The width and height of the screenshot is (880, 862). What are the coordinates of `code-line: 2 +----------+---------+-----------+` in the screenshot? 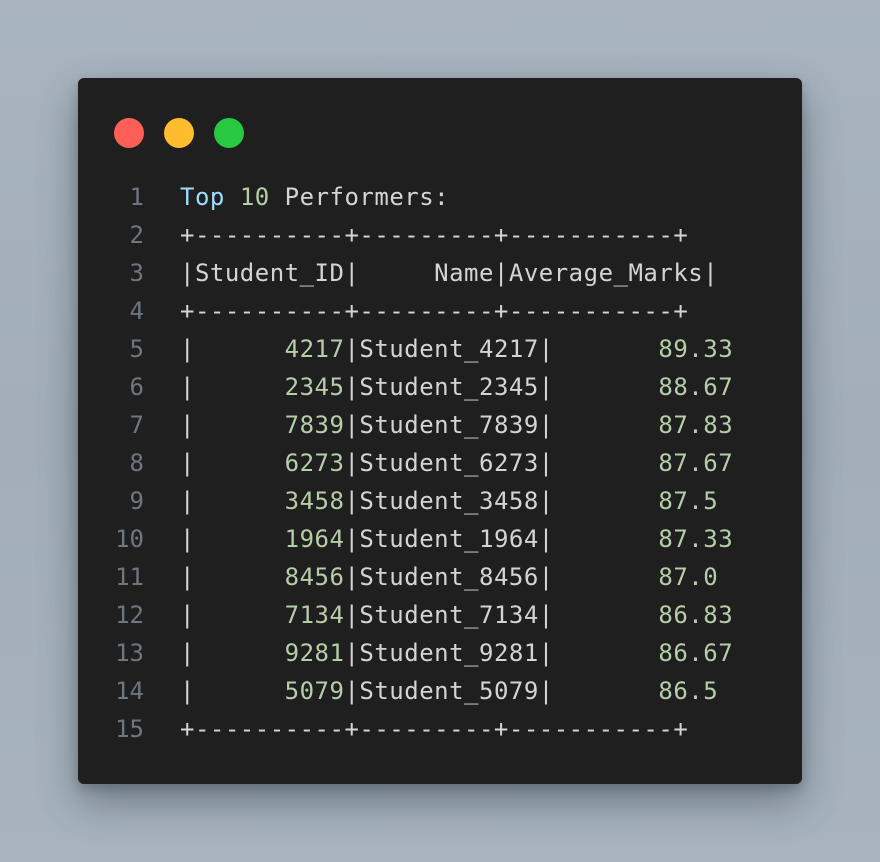 It's located at (440, 235).